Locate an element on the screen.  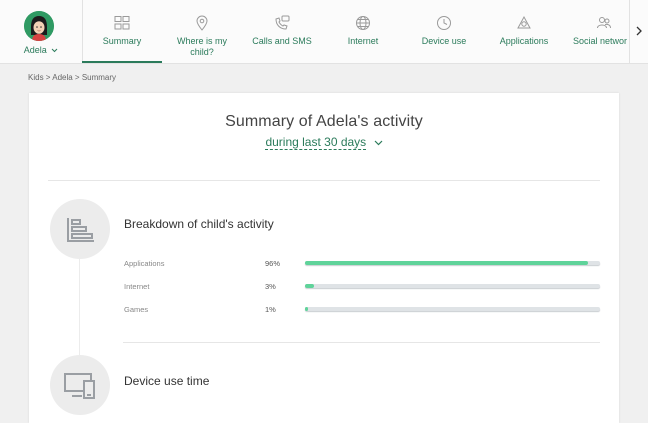
breakdown-icon-circle is located at coordinates (80, 229).